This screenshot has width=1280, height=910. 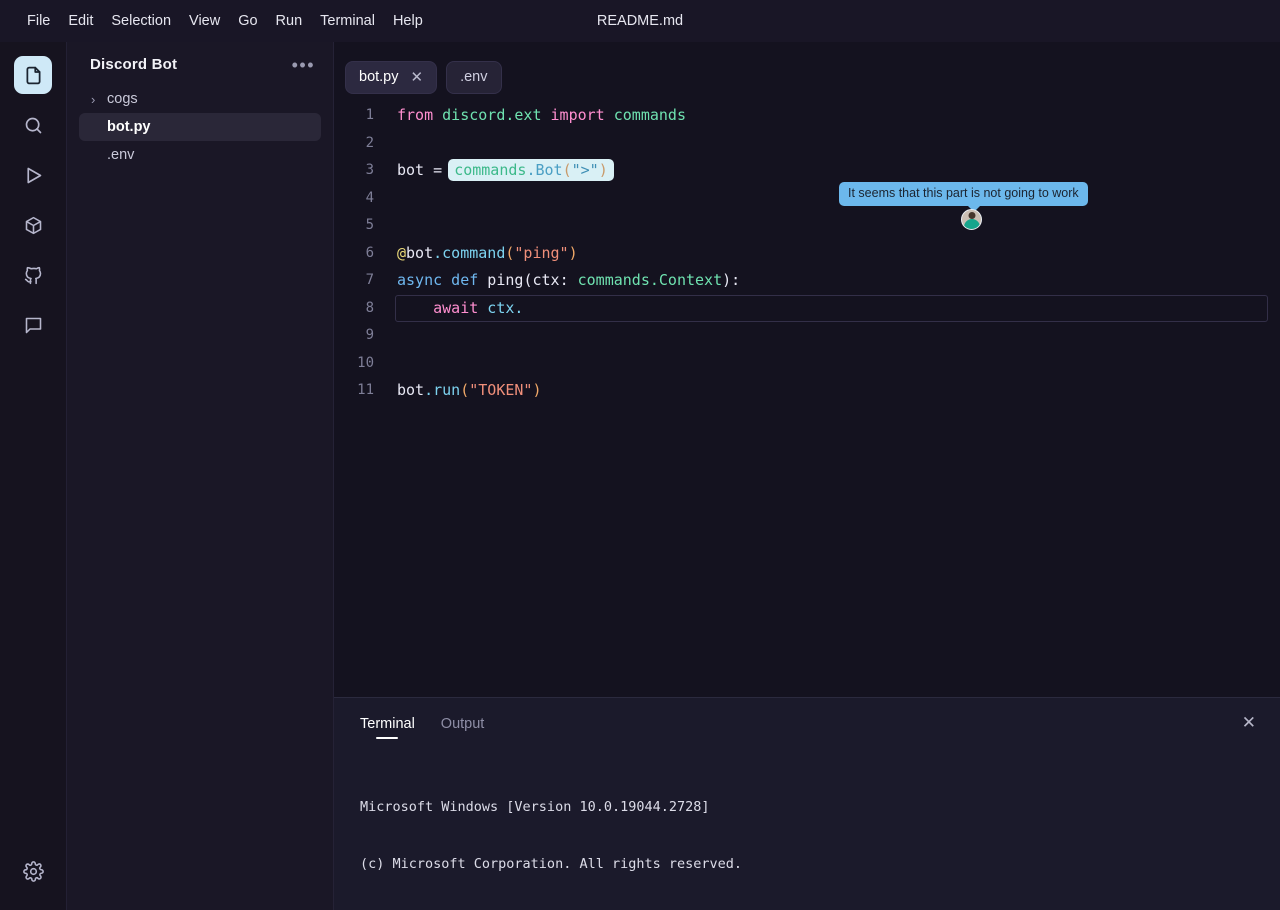 I want to click on activity-item-settings, so click(x=33, y=871).